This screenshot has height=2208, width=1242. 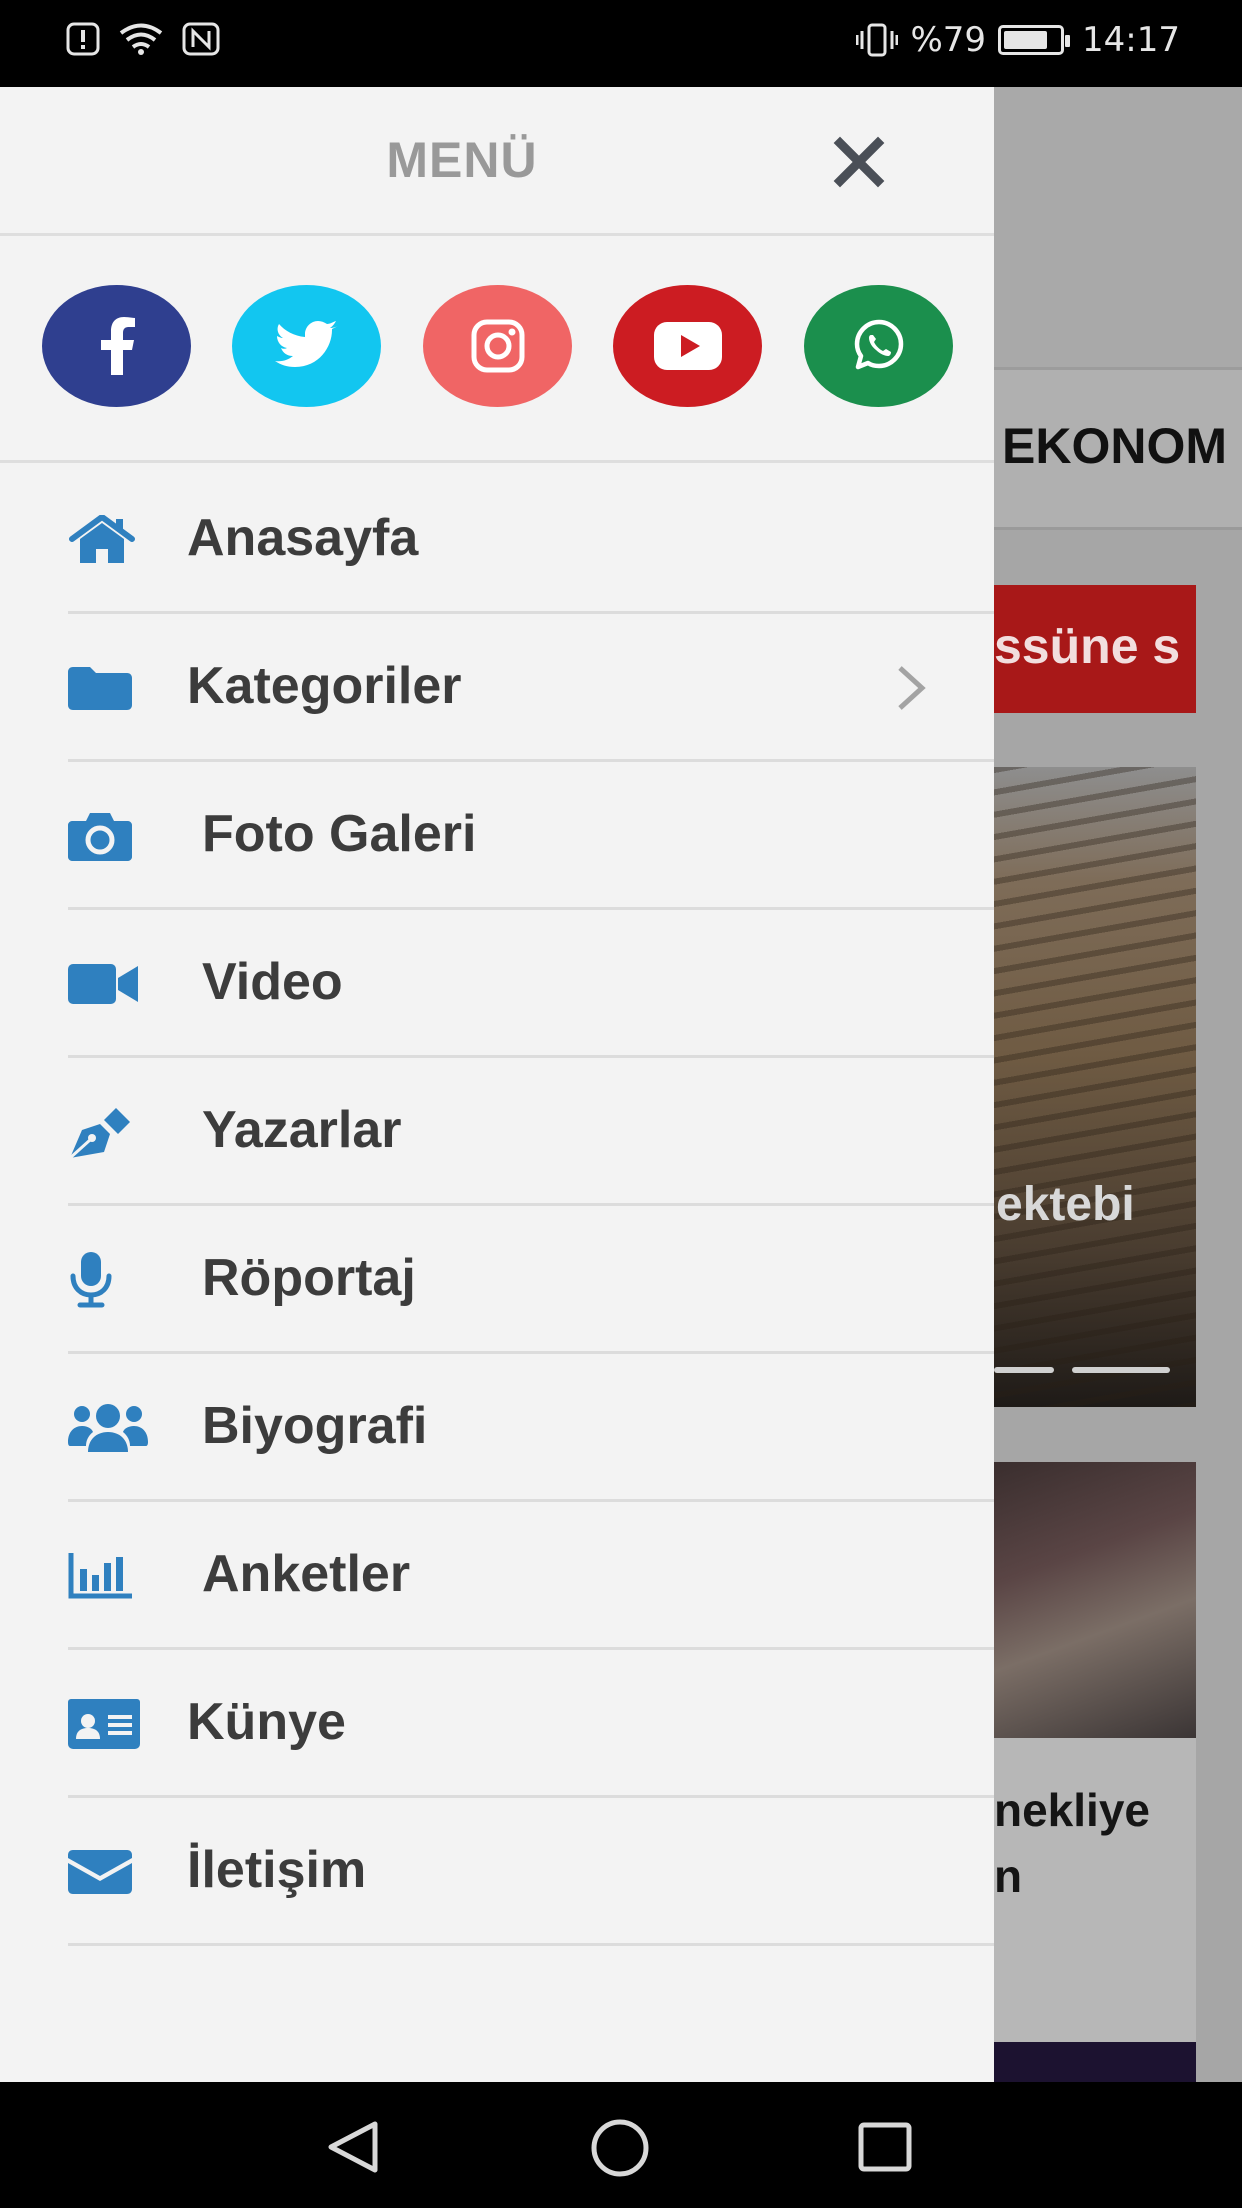 What do you see at coordinates (102, 539) in the screenshot?
I see `home-icon` at bounding box center [102, 539].